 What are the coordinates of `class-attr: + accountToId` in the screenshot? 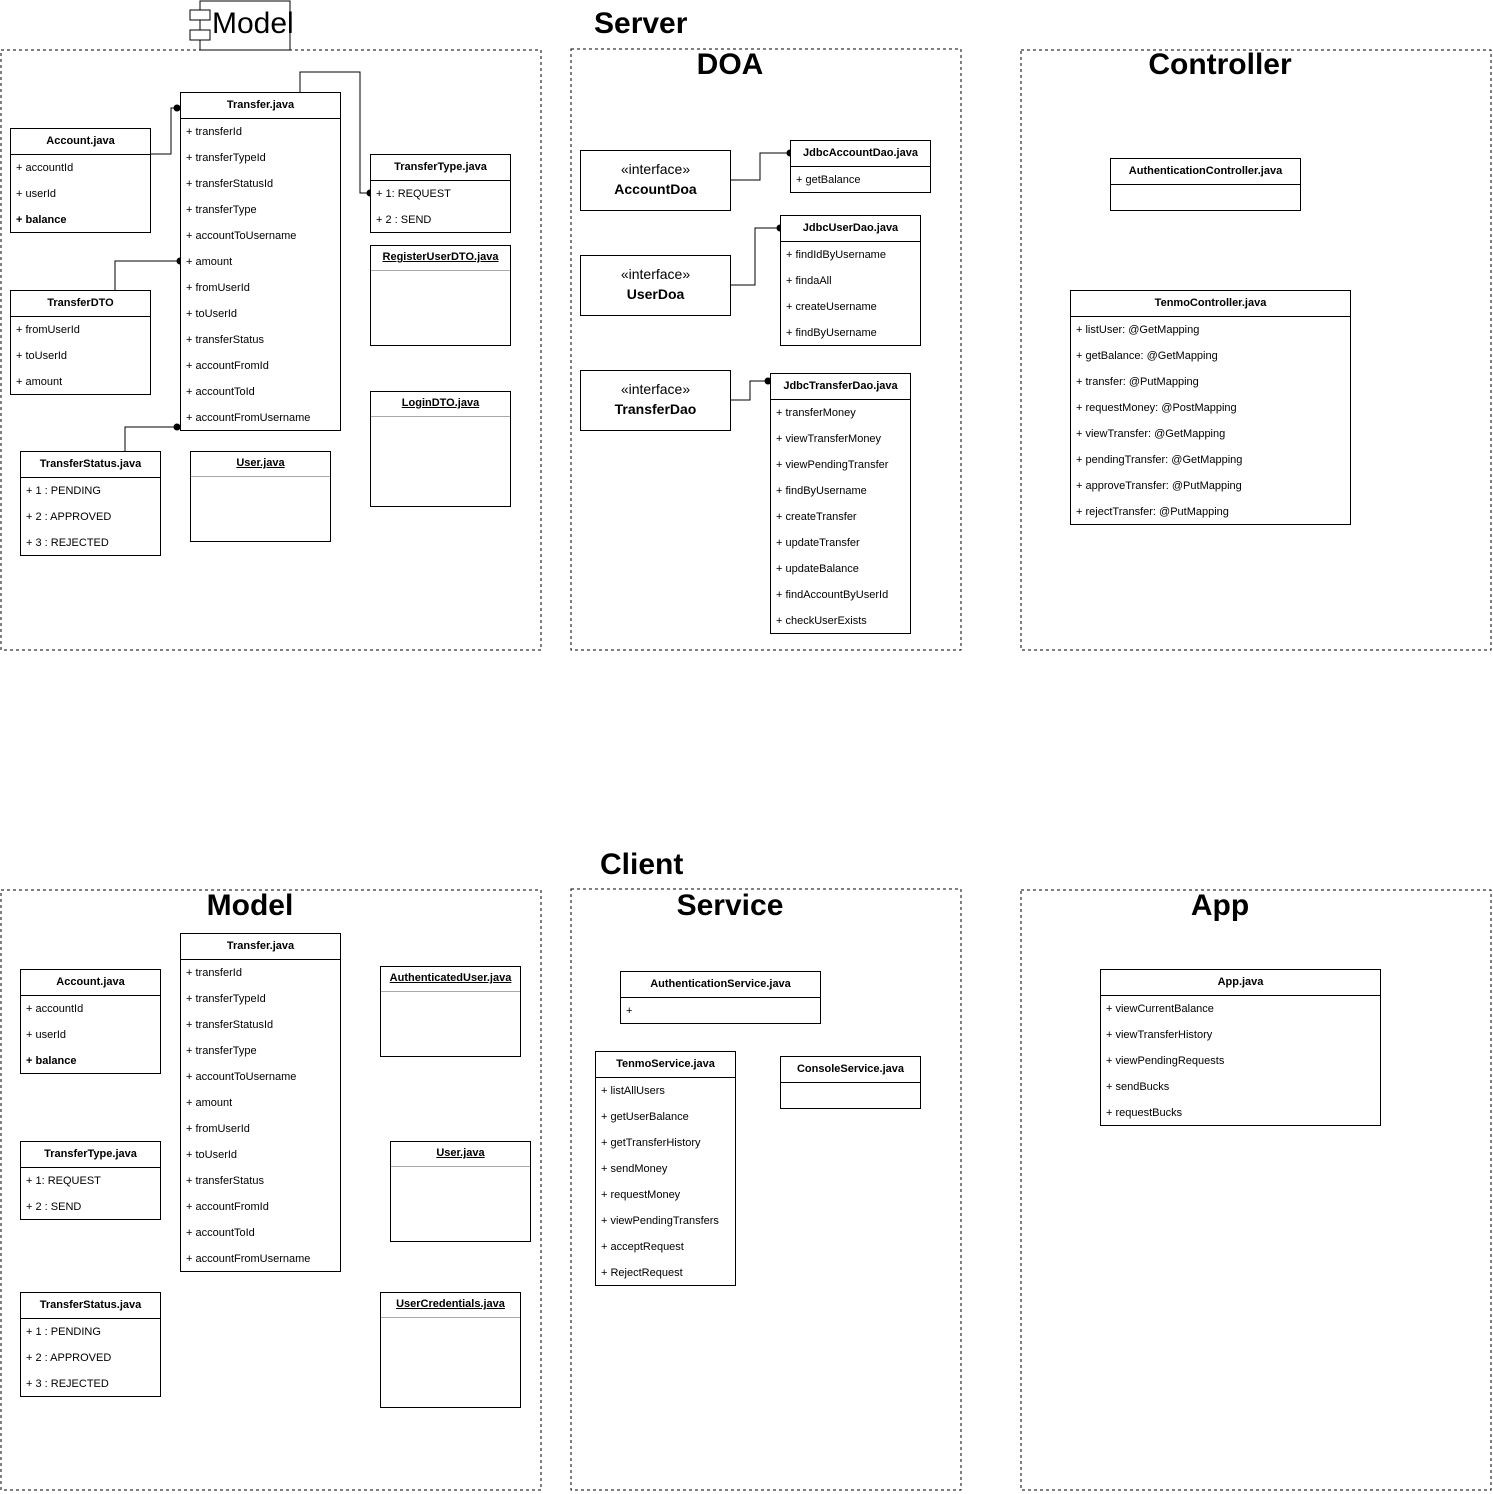 It's located at (220, 1233).